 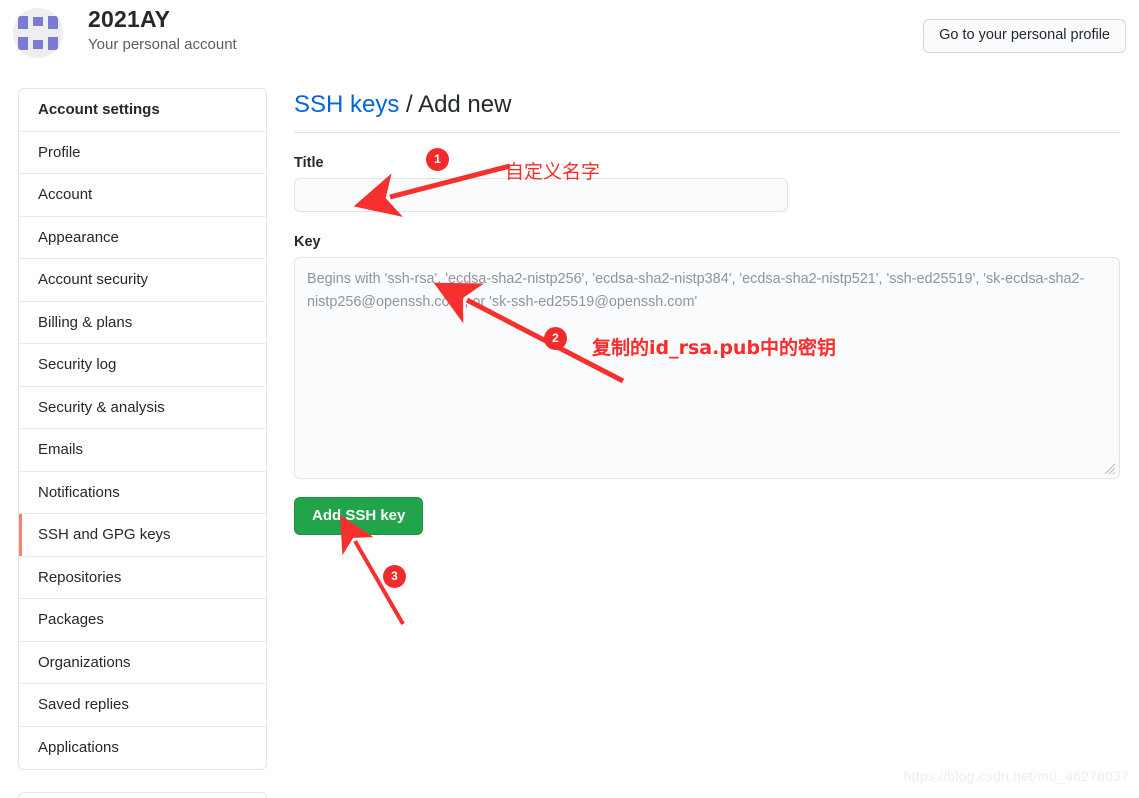 I want to click on sidebar-item-saved-replies: Saved replies, so click(x=142, y=705).